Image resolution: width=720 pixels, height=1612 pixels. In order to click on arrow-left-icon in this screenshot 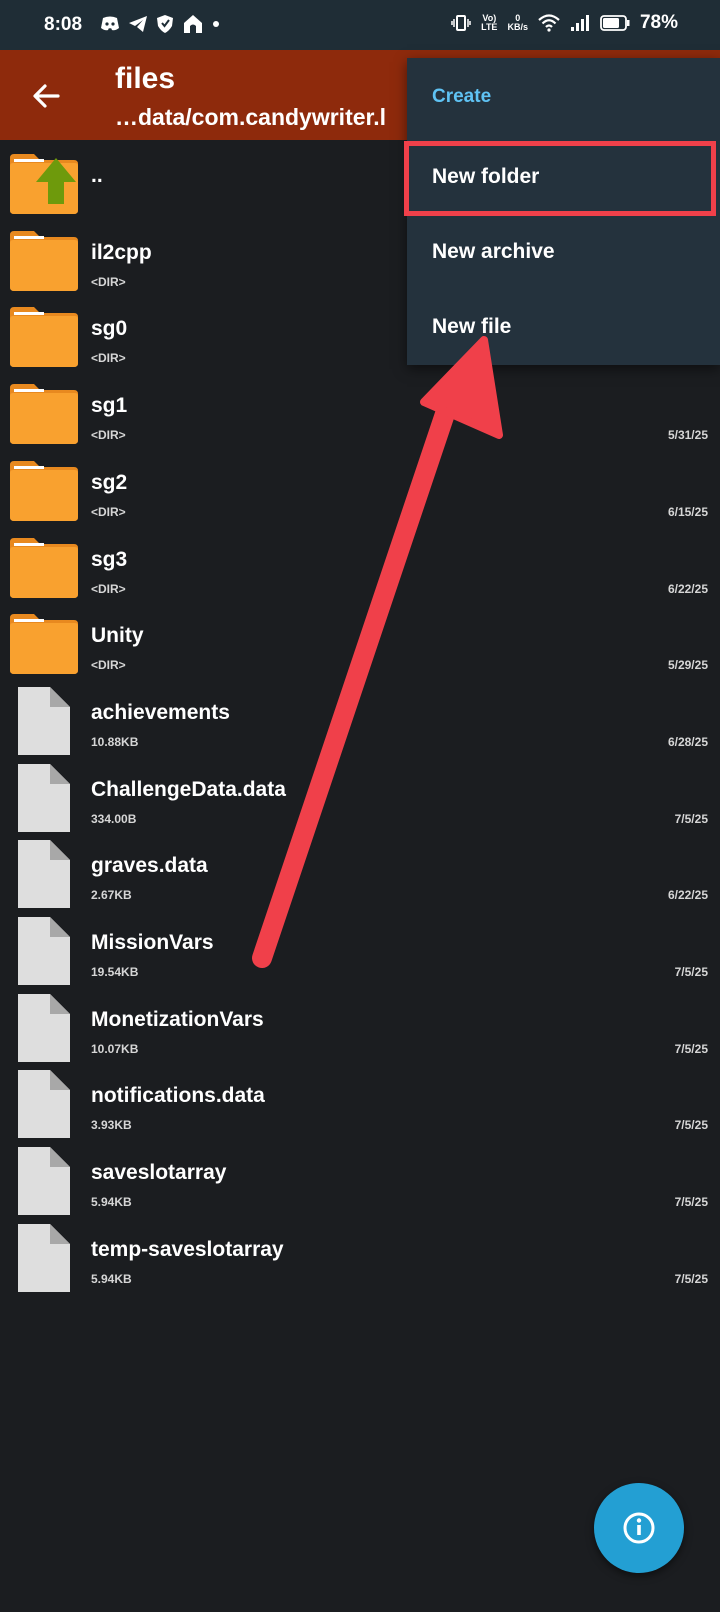, I will do `click(46, 96)`.